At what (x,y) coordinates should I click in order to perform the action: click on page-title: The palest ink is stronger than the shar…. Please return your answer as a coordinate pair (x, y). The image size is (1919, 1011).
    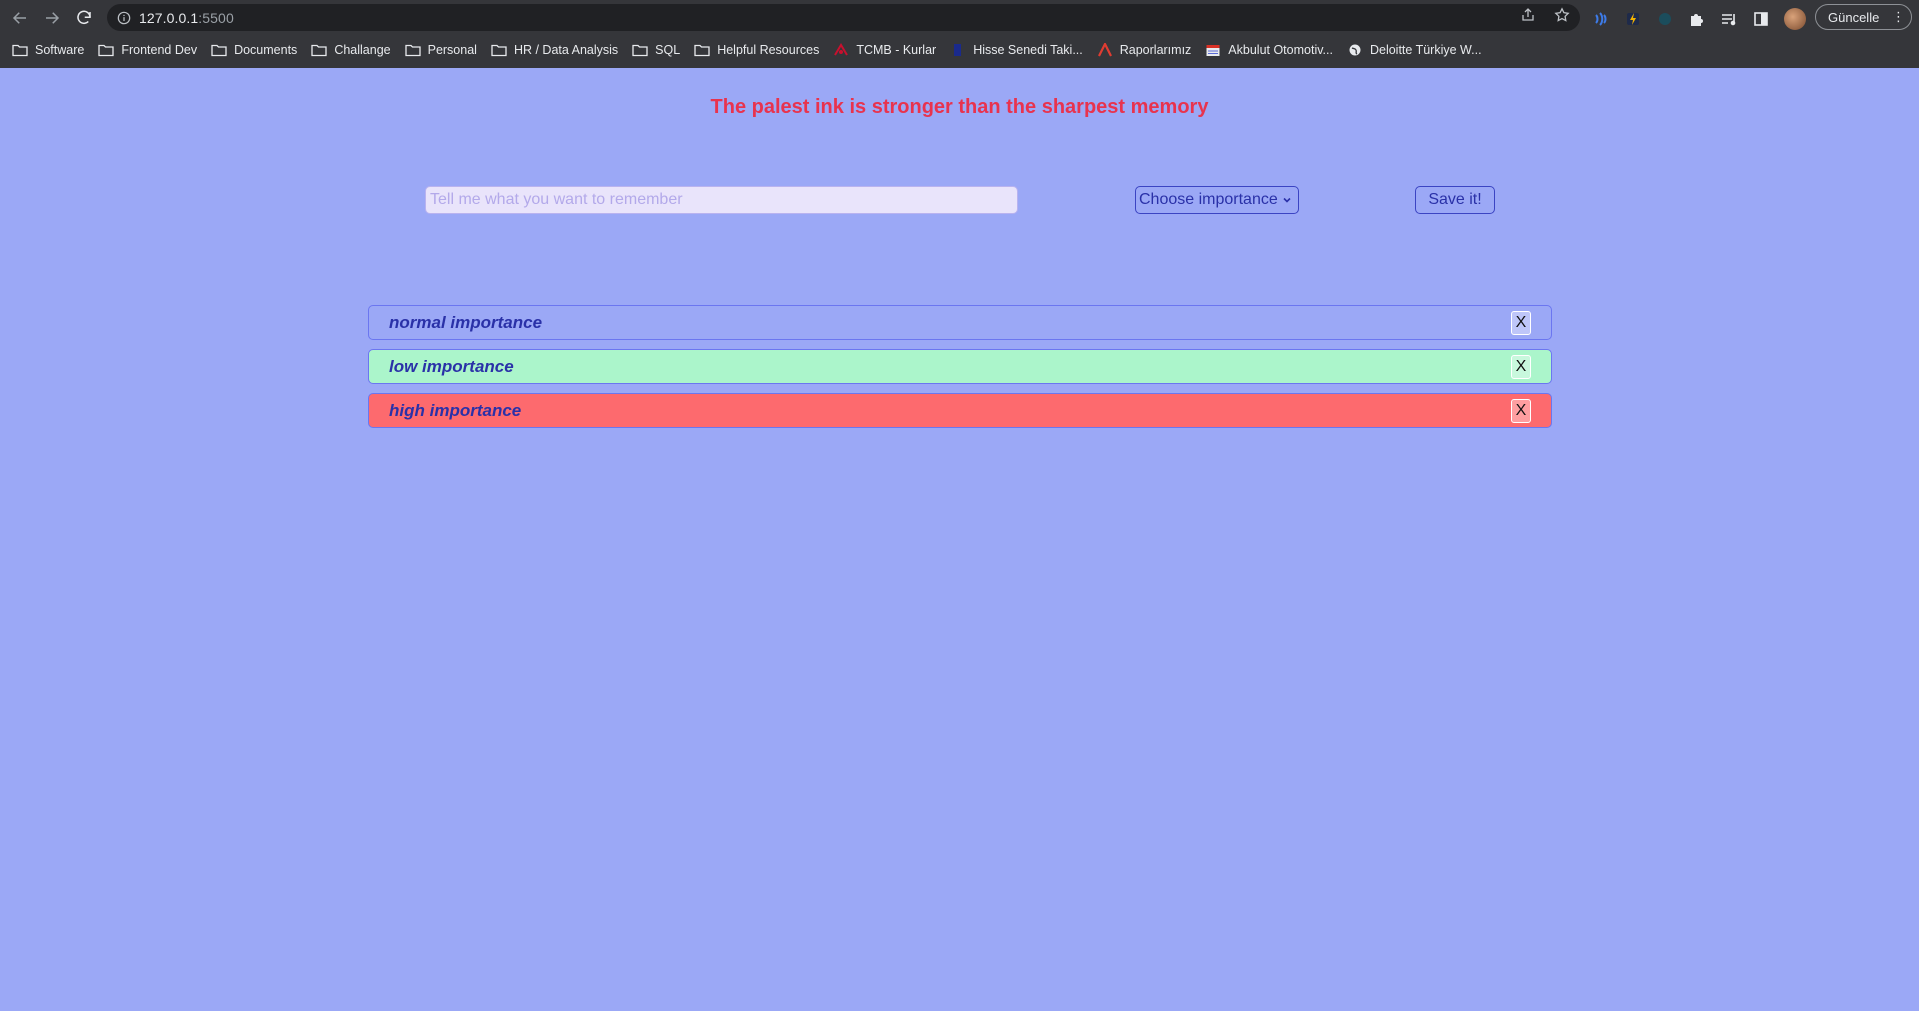
    Looking at the image, I should click on (959, 107).